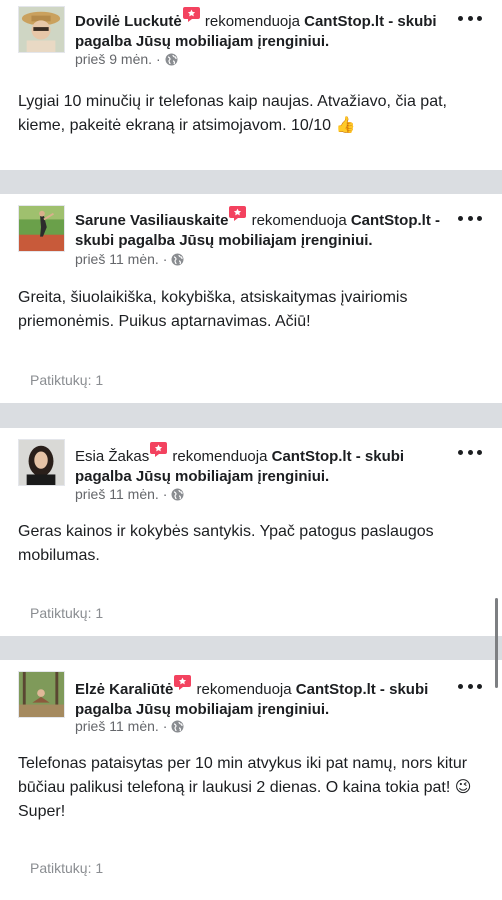 This screenshot has width=502, height=900. Describe the element at coordinates (113, 59) in the screenshot. I see `post-time: prieš 9 mėn.` at that location.